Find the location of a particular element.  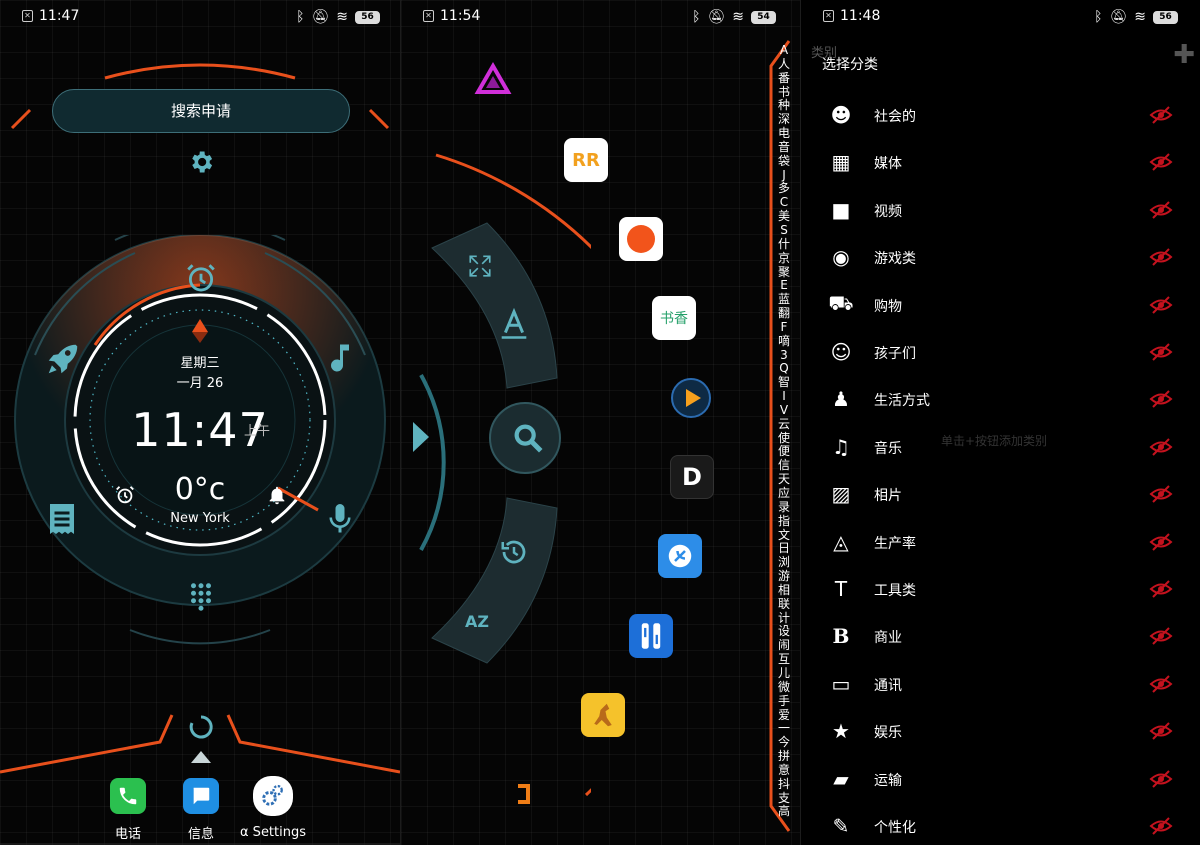

alphabet-letter: 抖 is located at coordinates (784, 784).